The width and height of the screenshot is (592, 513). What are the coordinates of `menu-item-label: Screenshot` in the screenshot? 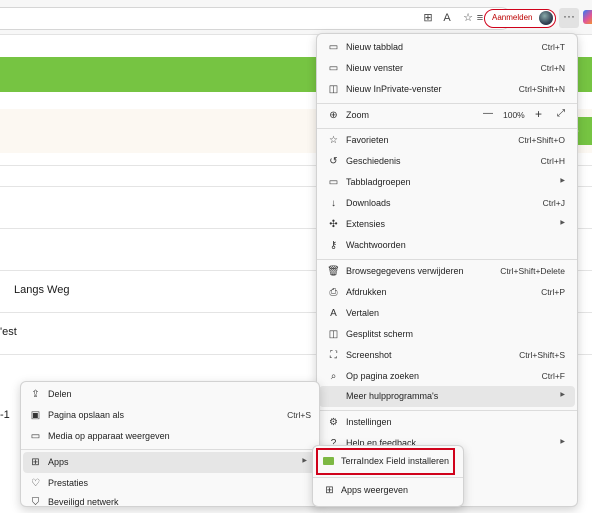 It's located at (369, 355).